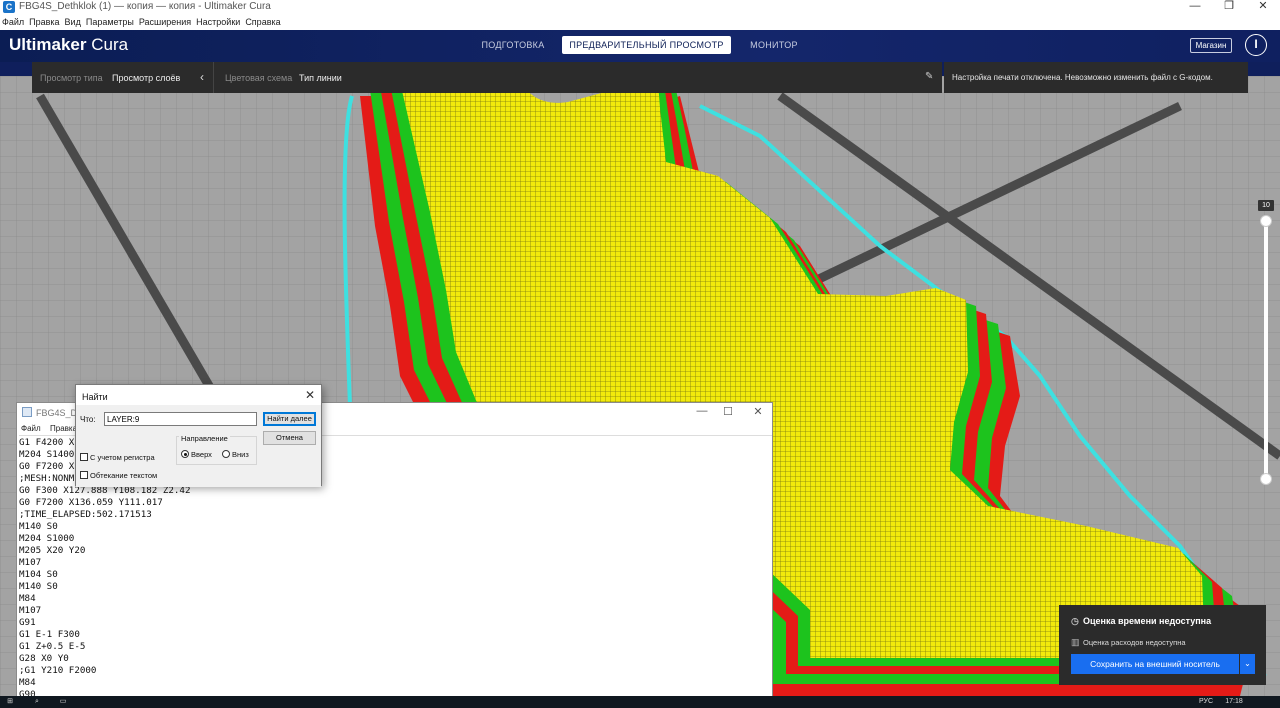 Image resolution: width=1280 pixels, height=708 pixels. What do you see at coordinates (235, 454) in the screenshot?
I see `direction-down-radio: Вниз` at bounding box center [235, 454].